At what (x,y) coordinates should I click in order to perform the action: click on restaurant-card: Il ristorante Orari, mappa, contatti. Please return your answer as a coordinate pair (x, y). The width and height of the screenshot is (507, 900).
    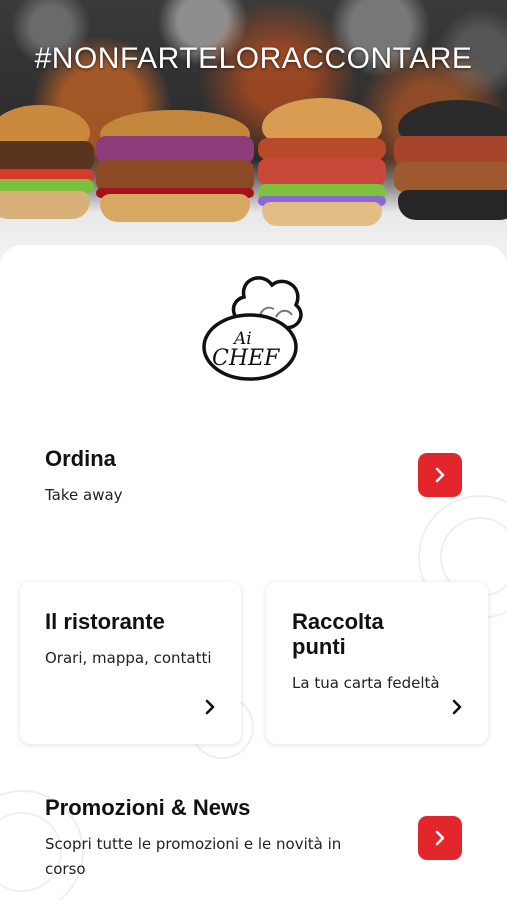
    Looking at the image, I should click on (130, 663).